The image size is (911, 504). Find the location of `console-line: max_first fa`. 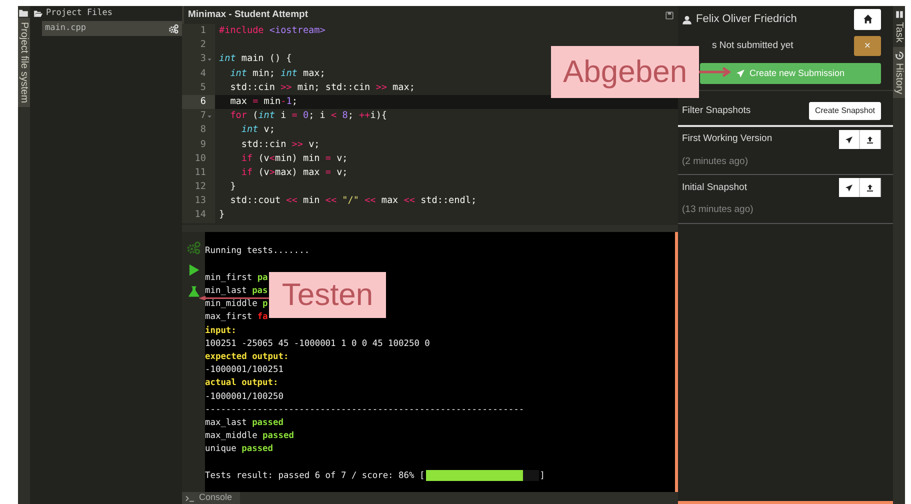

console-line: max_first fa is located at coordinates (236, 317).